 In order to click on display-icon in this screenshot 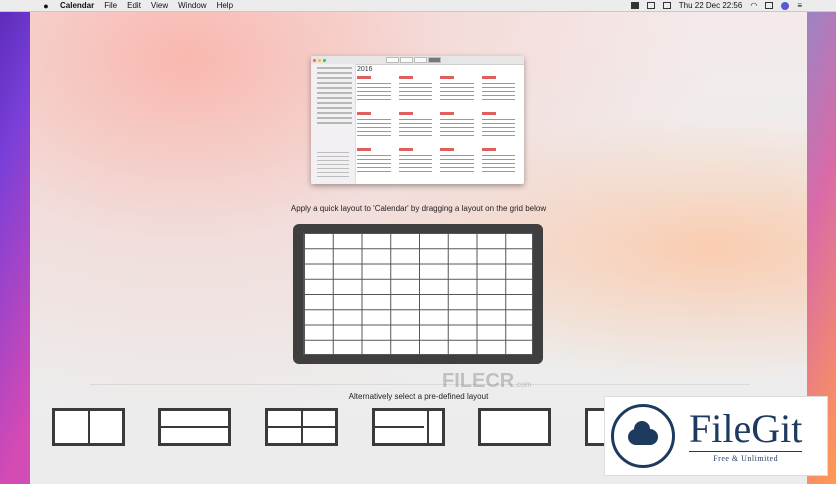, I will do `click(650, 5)`.